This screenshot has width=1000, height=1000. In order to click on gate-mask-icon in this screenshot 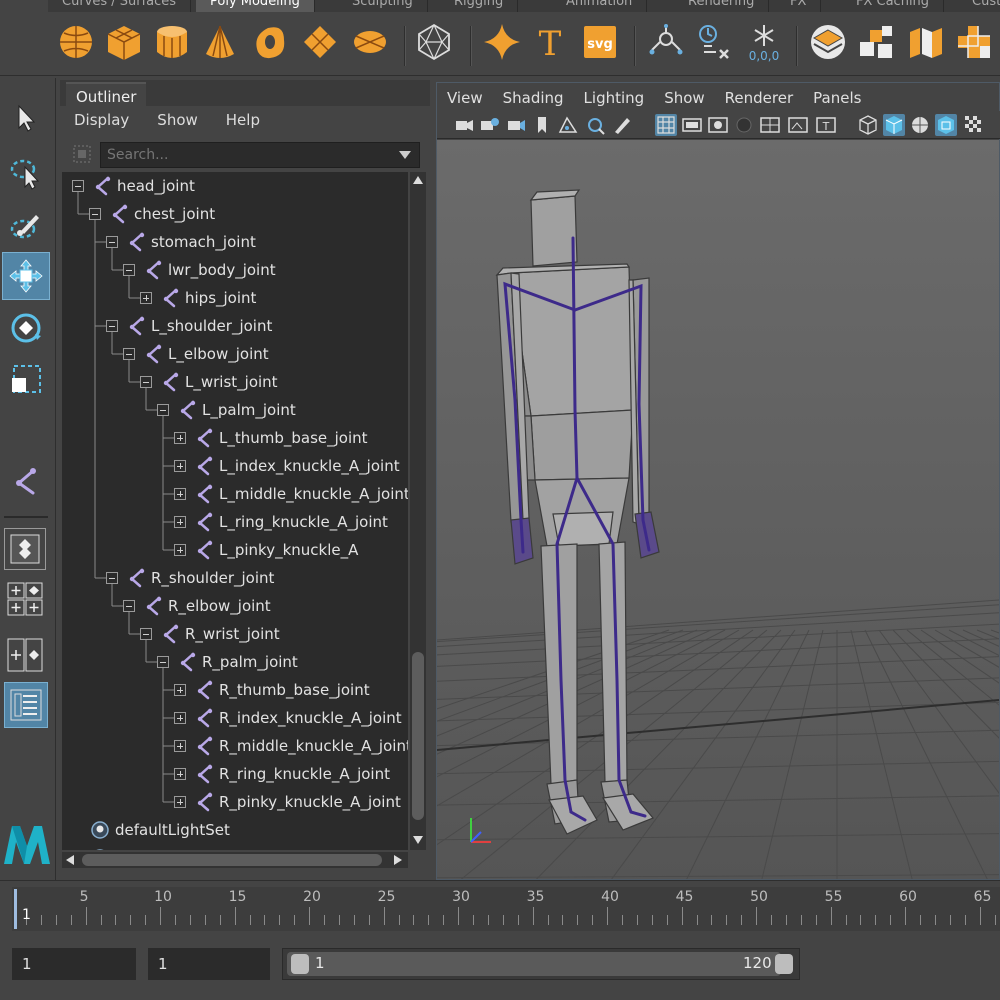, I will do `click(744, 125)`.